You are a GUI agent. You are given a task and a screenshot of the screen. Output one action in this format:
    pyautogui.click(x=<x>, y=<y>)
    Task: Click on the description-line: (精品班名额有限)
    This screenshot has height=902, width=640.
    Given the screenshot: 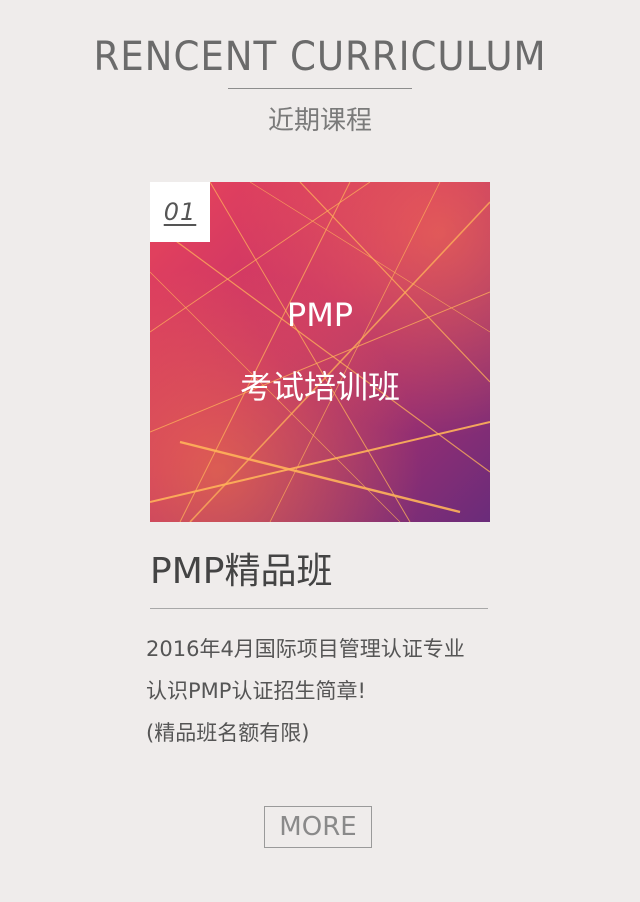 What is the action you would take?
    pyautogui.click(x=228, y=733)
    